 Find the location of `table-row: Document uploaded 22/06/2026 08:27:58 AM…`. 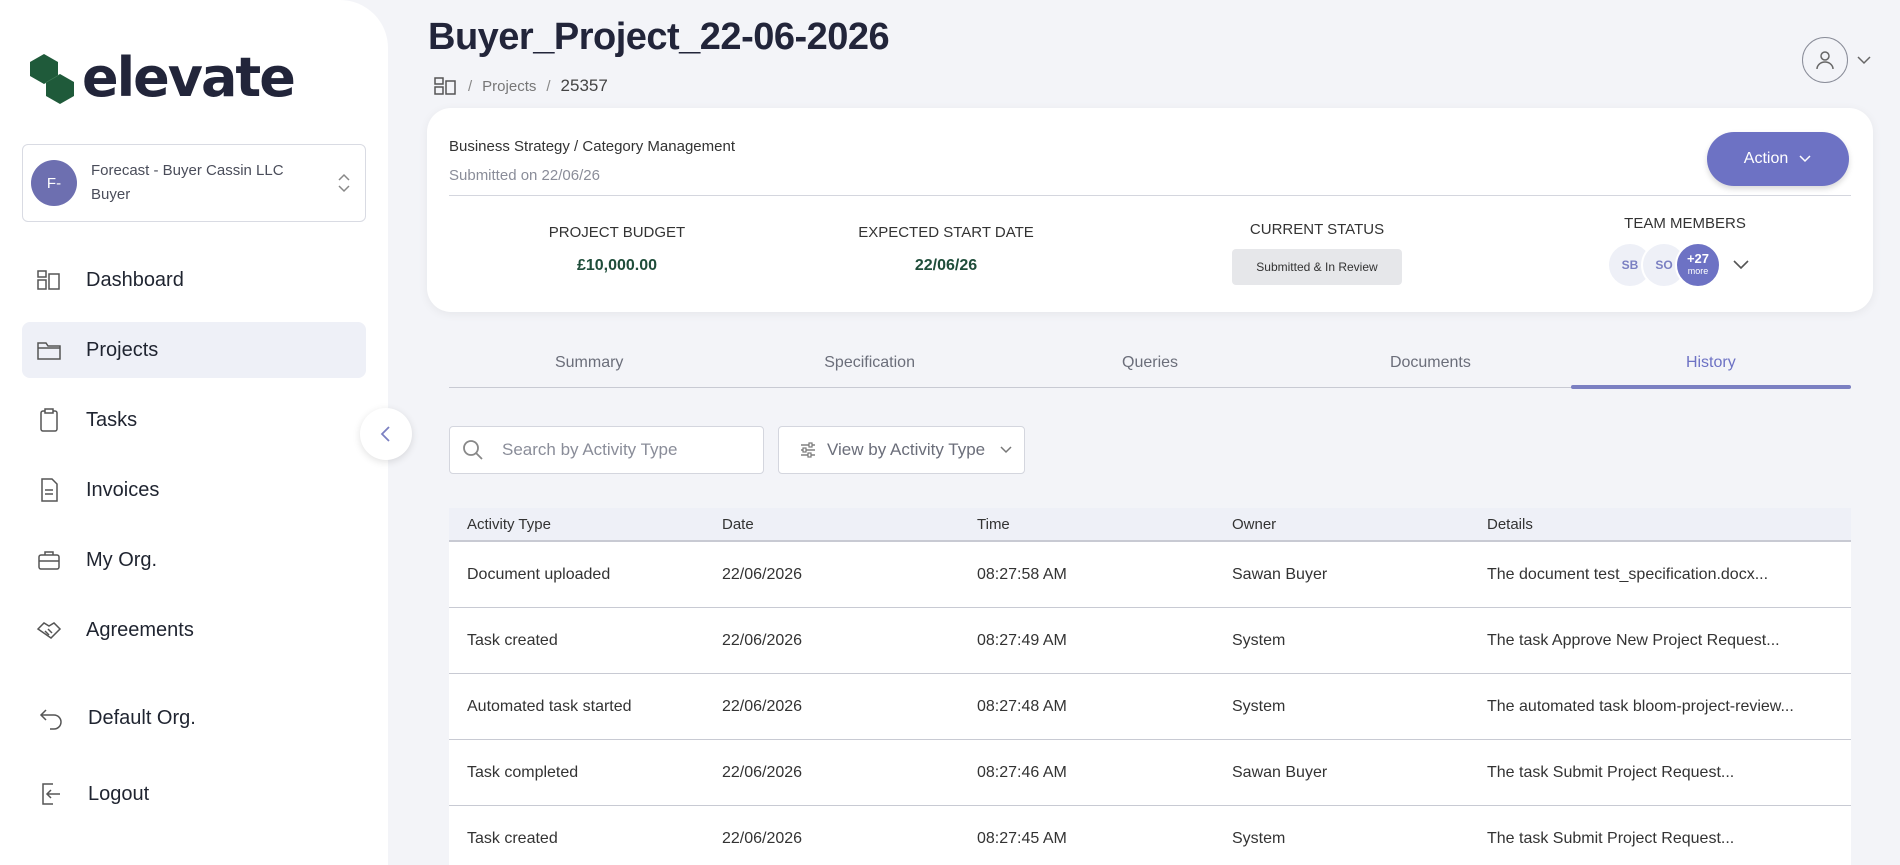

table-row: Document uploaded 22/06/2026 08:27:58 AM… is located at coordinates (1150, 575).